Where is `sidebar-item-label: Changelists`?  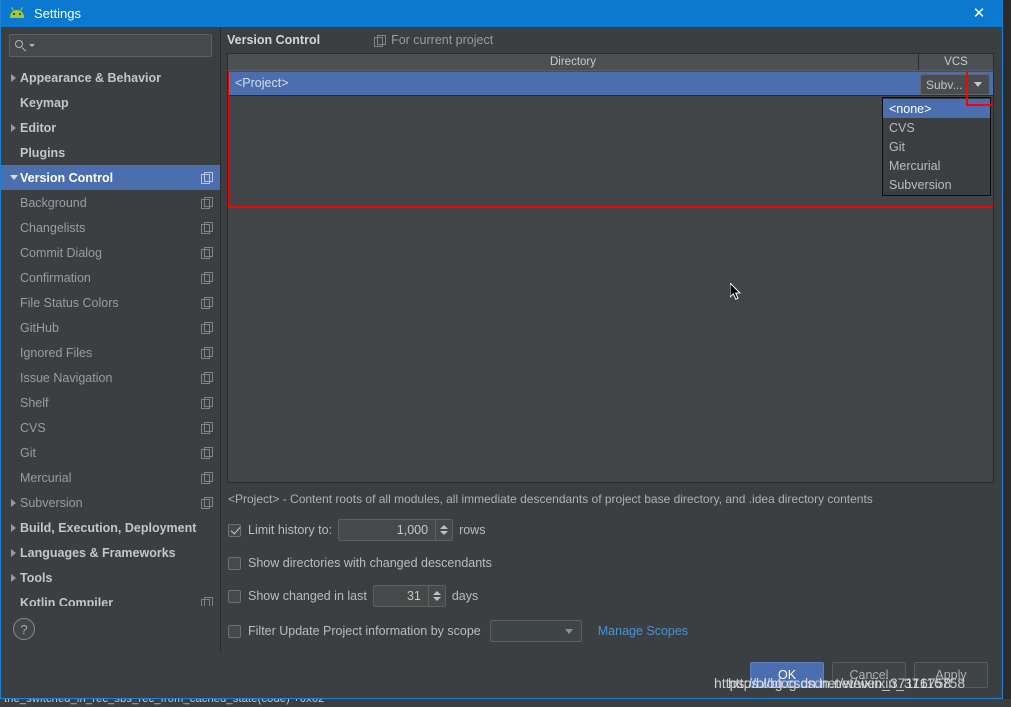
sidebar-item-label: Changelists is located at coordinates (53, 227).